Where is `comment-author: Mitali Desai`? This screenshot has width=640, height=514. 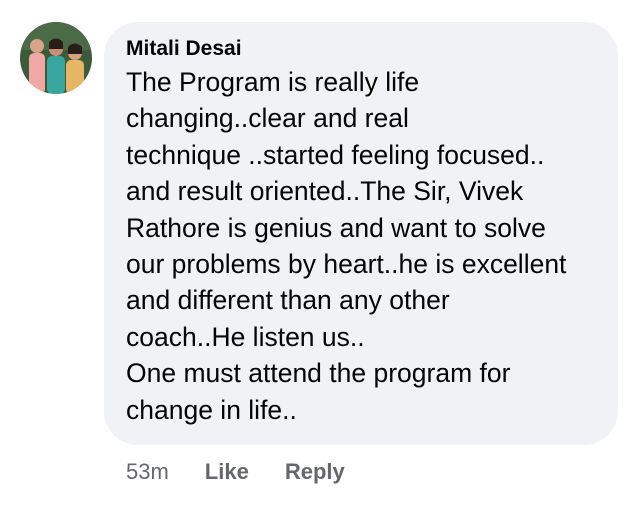 comment-author: Mitali Desai is located at coordinates (365, 49).